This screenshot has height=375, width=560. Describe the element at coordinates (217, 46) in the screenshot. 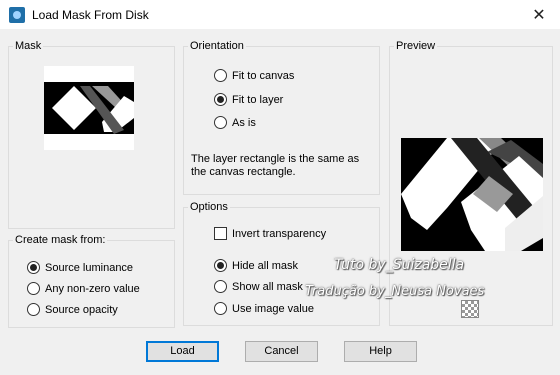

I see `orientation-group-label: Orientation` at that location.